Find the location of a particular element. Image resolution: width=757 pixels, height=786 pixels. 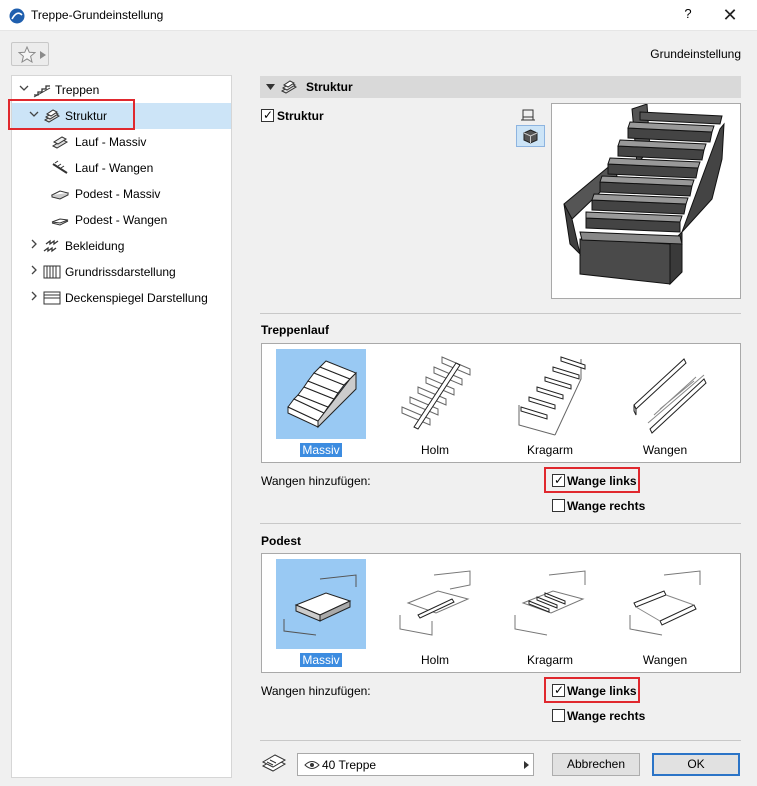

landing-option-label: Wangen is located at coordinates (665, 660).